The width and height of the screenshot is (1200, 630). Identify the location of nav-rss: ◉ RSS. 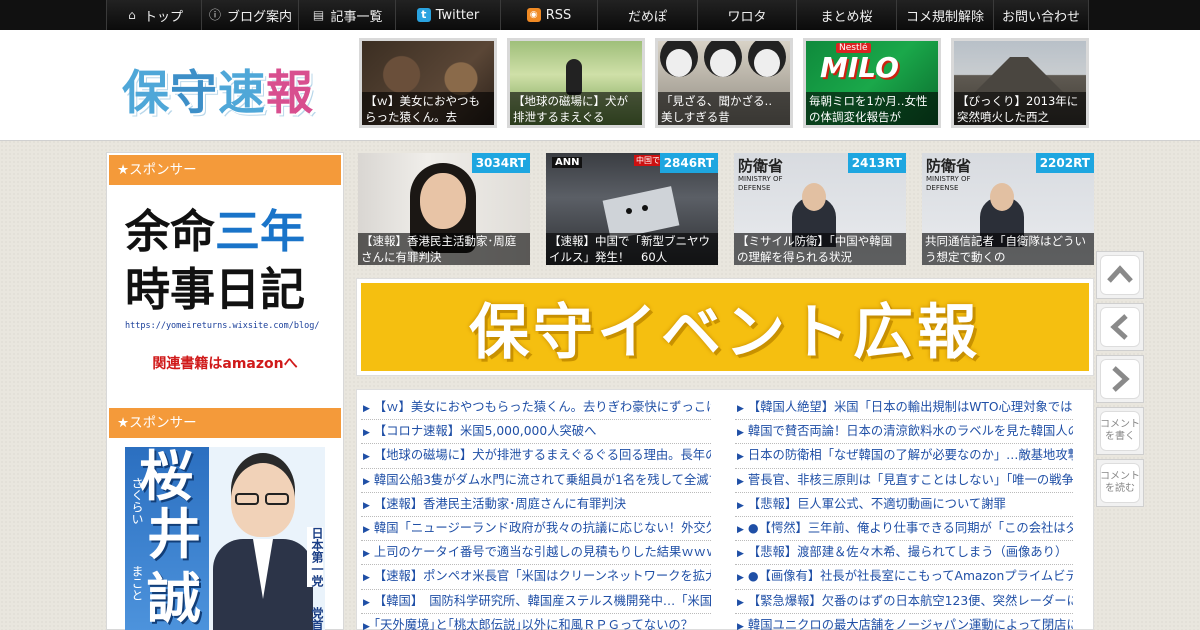
(548, 15).